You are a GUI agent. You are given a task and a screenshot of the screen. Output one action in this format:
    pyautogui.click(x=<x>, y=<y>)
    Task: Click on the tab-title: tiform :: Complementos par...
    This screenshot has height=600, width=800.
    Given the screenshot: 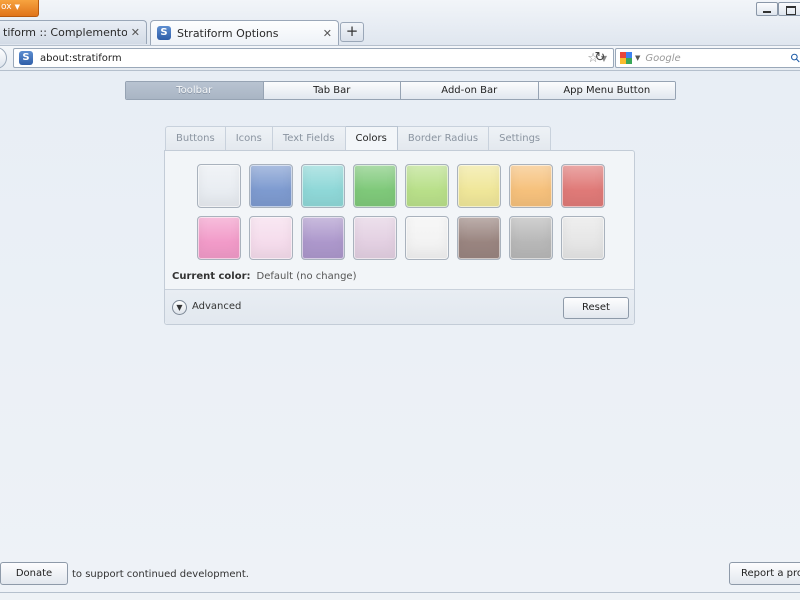 What is the action you would take?
    pyautogui.click(x=65, y=32)
    